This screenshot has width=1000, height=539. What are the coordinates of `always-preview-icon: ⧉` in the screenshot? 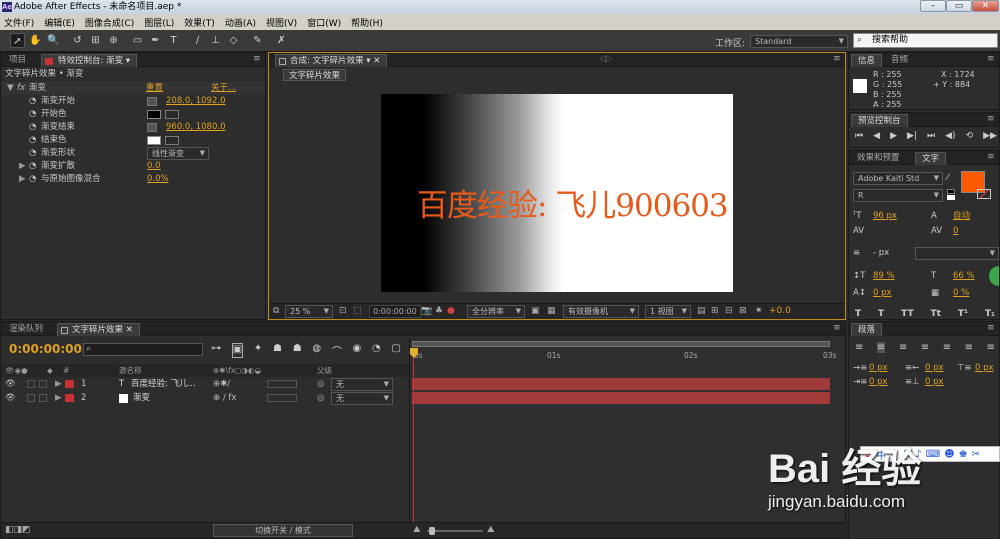 It's located at (276, 311).